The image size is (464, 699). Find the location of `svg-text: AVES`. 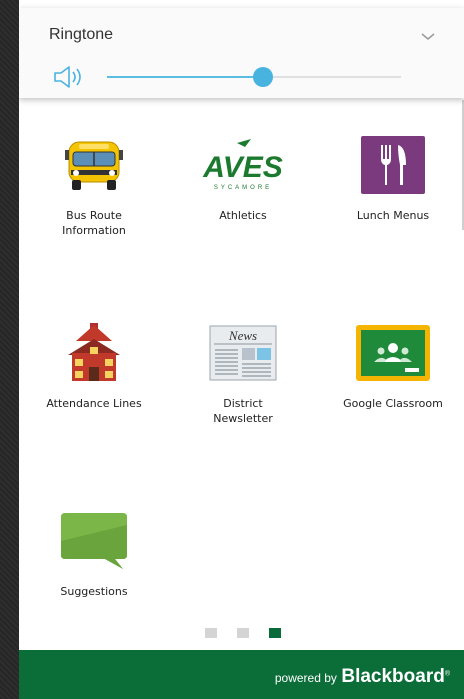

svg-text: AVES is located at coordinates (242, 167).